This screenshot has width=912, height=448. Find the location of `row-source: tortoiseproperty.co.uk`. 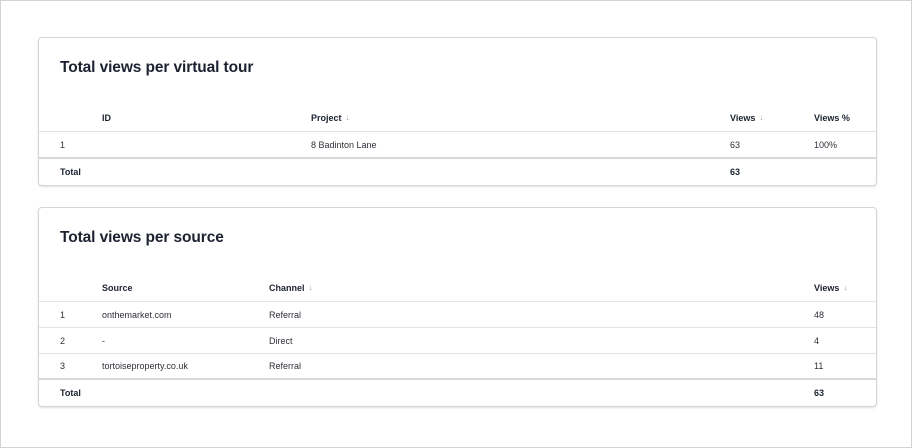

row-source: tortoiseproperty.co.uk is located at coordinates (145, 365).